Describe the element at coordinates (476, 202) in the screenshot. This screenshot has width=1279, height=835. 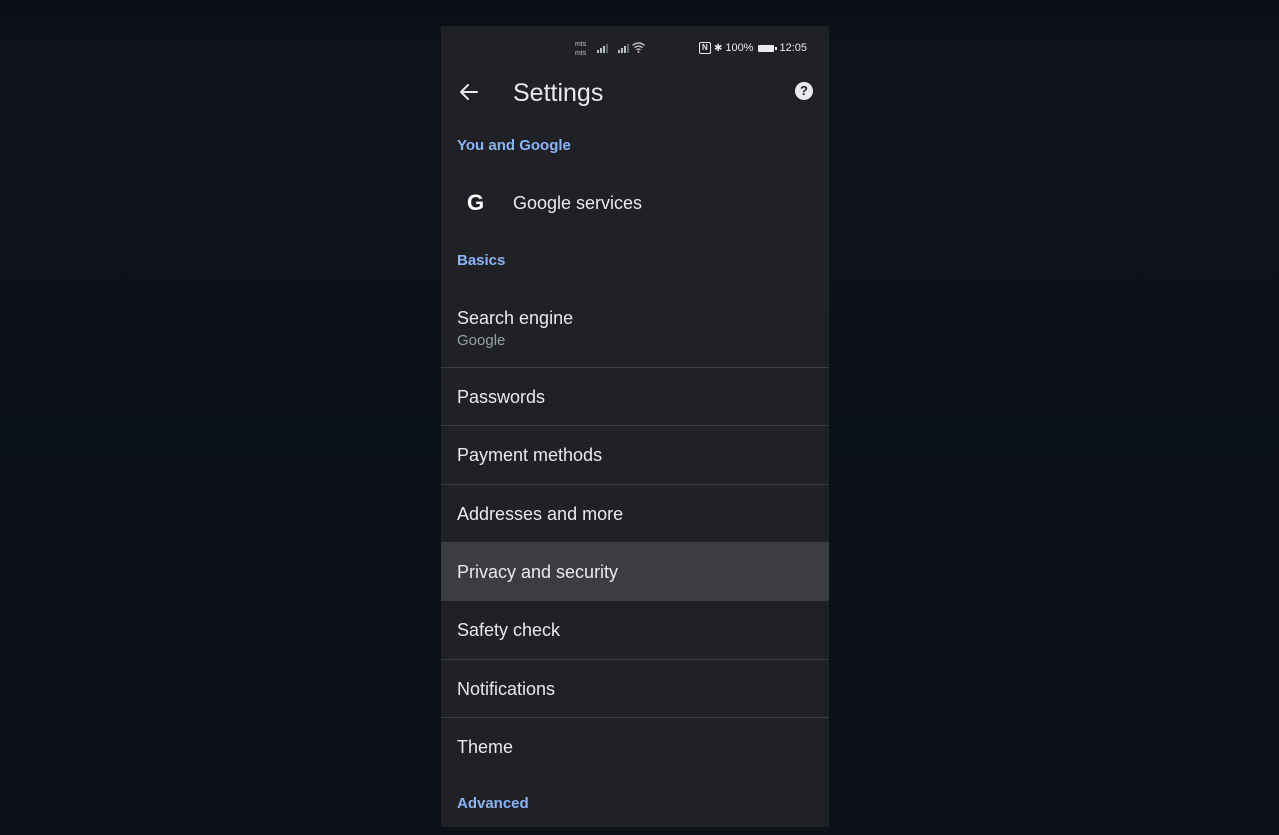
I see `google-g-icon: G` at that location.